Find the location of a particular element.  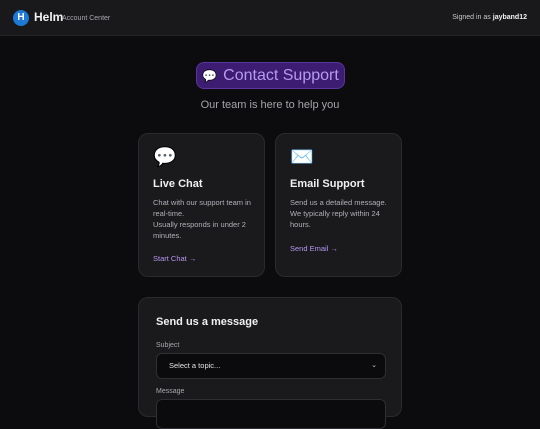

username: jayband12 is located at coordinates (510, 17).